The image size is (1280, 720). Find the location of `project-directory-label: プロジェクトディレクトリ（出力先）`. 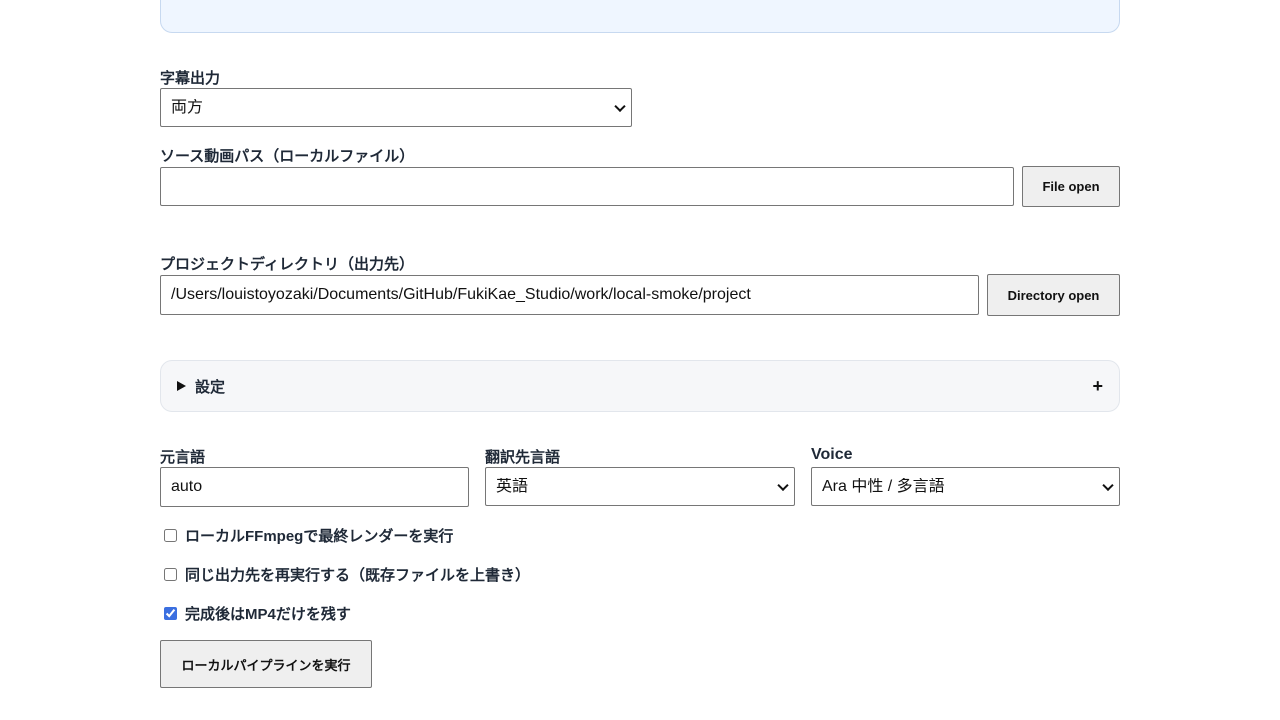

project-directory-label: プロジェクトディレクトリ（出力先） is located at coordinates (287, 264).